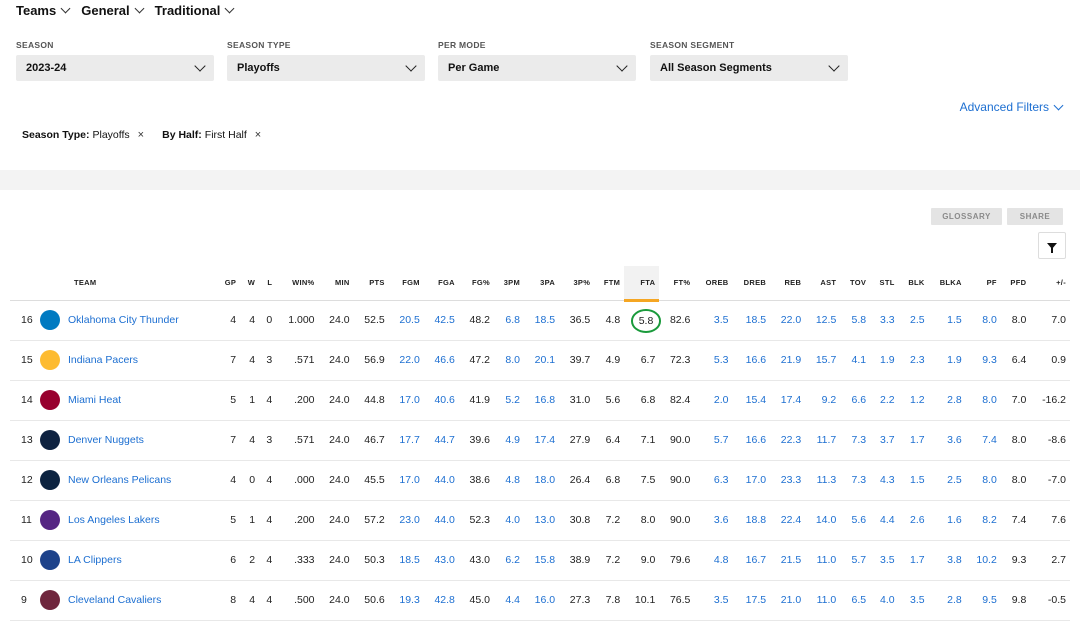  What do you see at coordinates (917, 320) in the screenshot?
I see `stat-link: 2.5` at bounding box center [917, 320].